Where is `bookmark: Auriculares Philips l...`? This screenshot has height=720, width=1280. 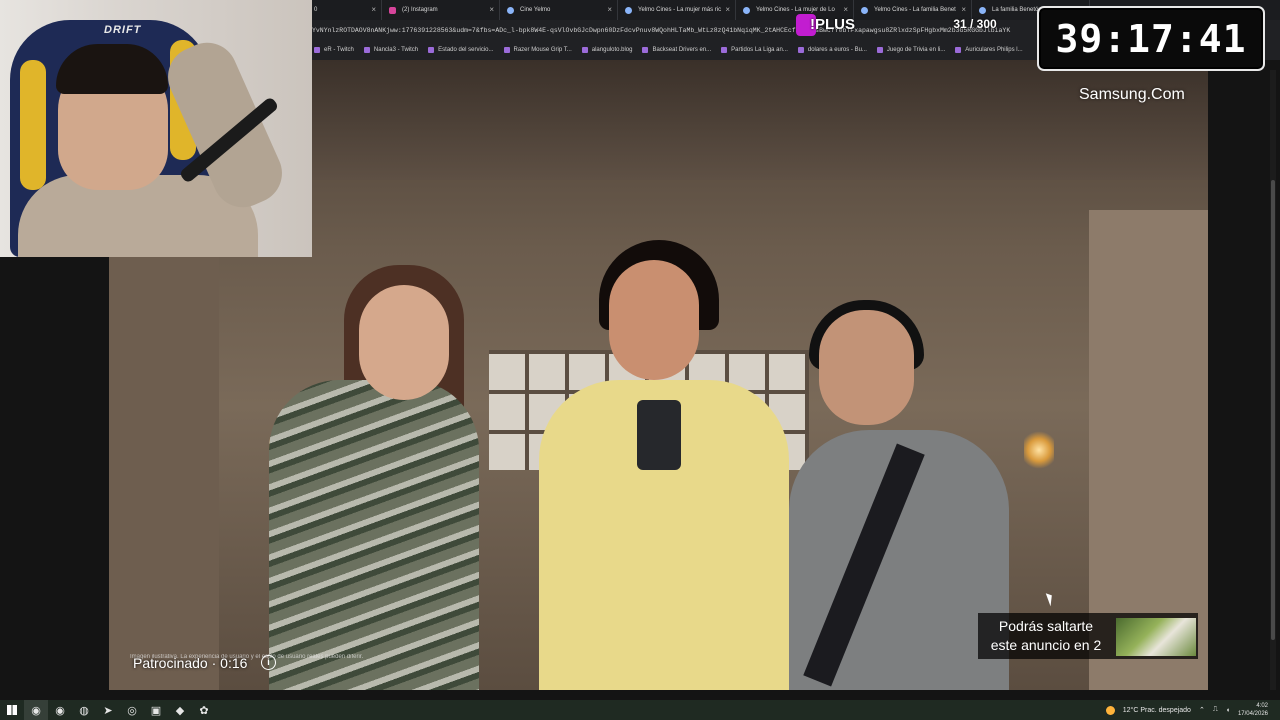
bookmark: Auriculares Philips l... is located at coordinates (991, 50).